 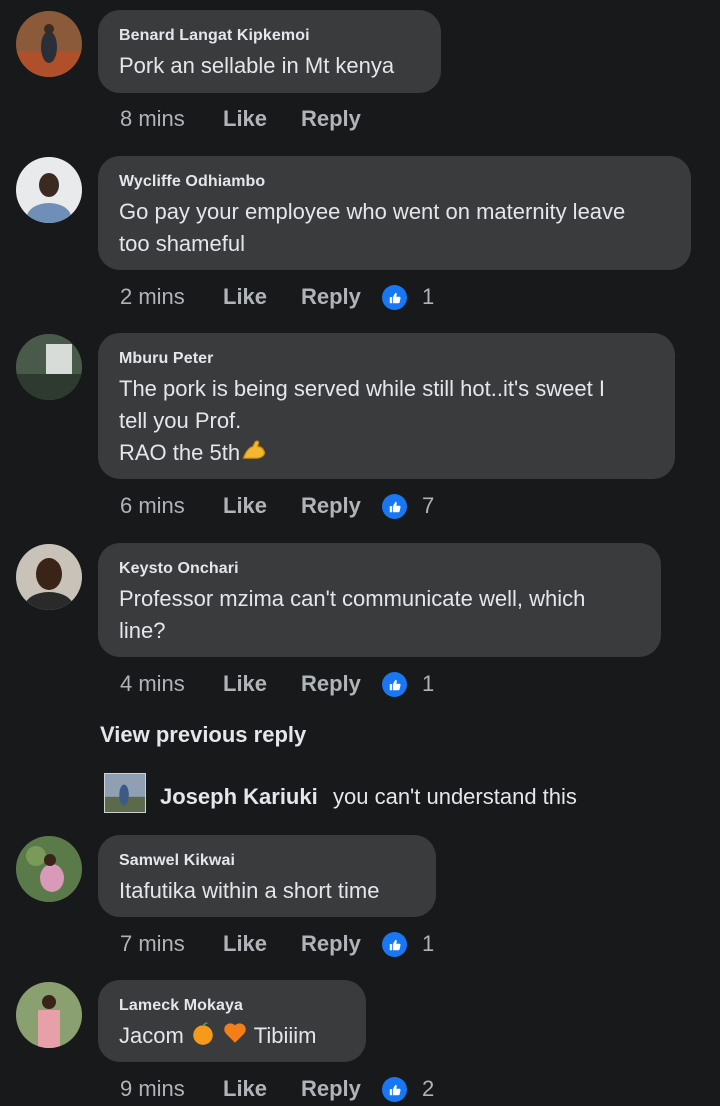 I want to click on comment-author: Mburu Peter, so click(x=386, y=359).